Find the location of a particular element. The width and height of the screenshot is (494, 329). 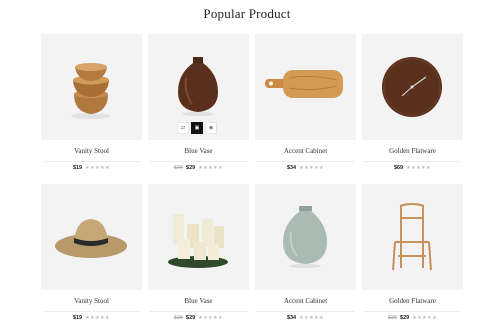

product-image-dark-vase: ⇄ ▣ ◉ is located at coordinates (198, 87).